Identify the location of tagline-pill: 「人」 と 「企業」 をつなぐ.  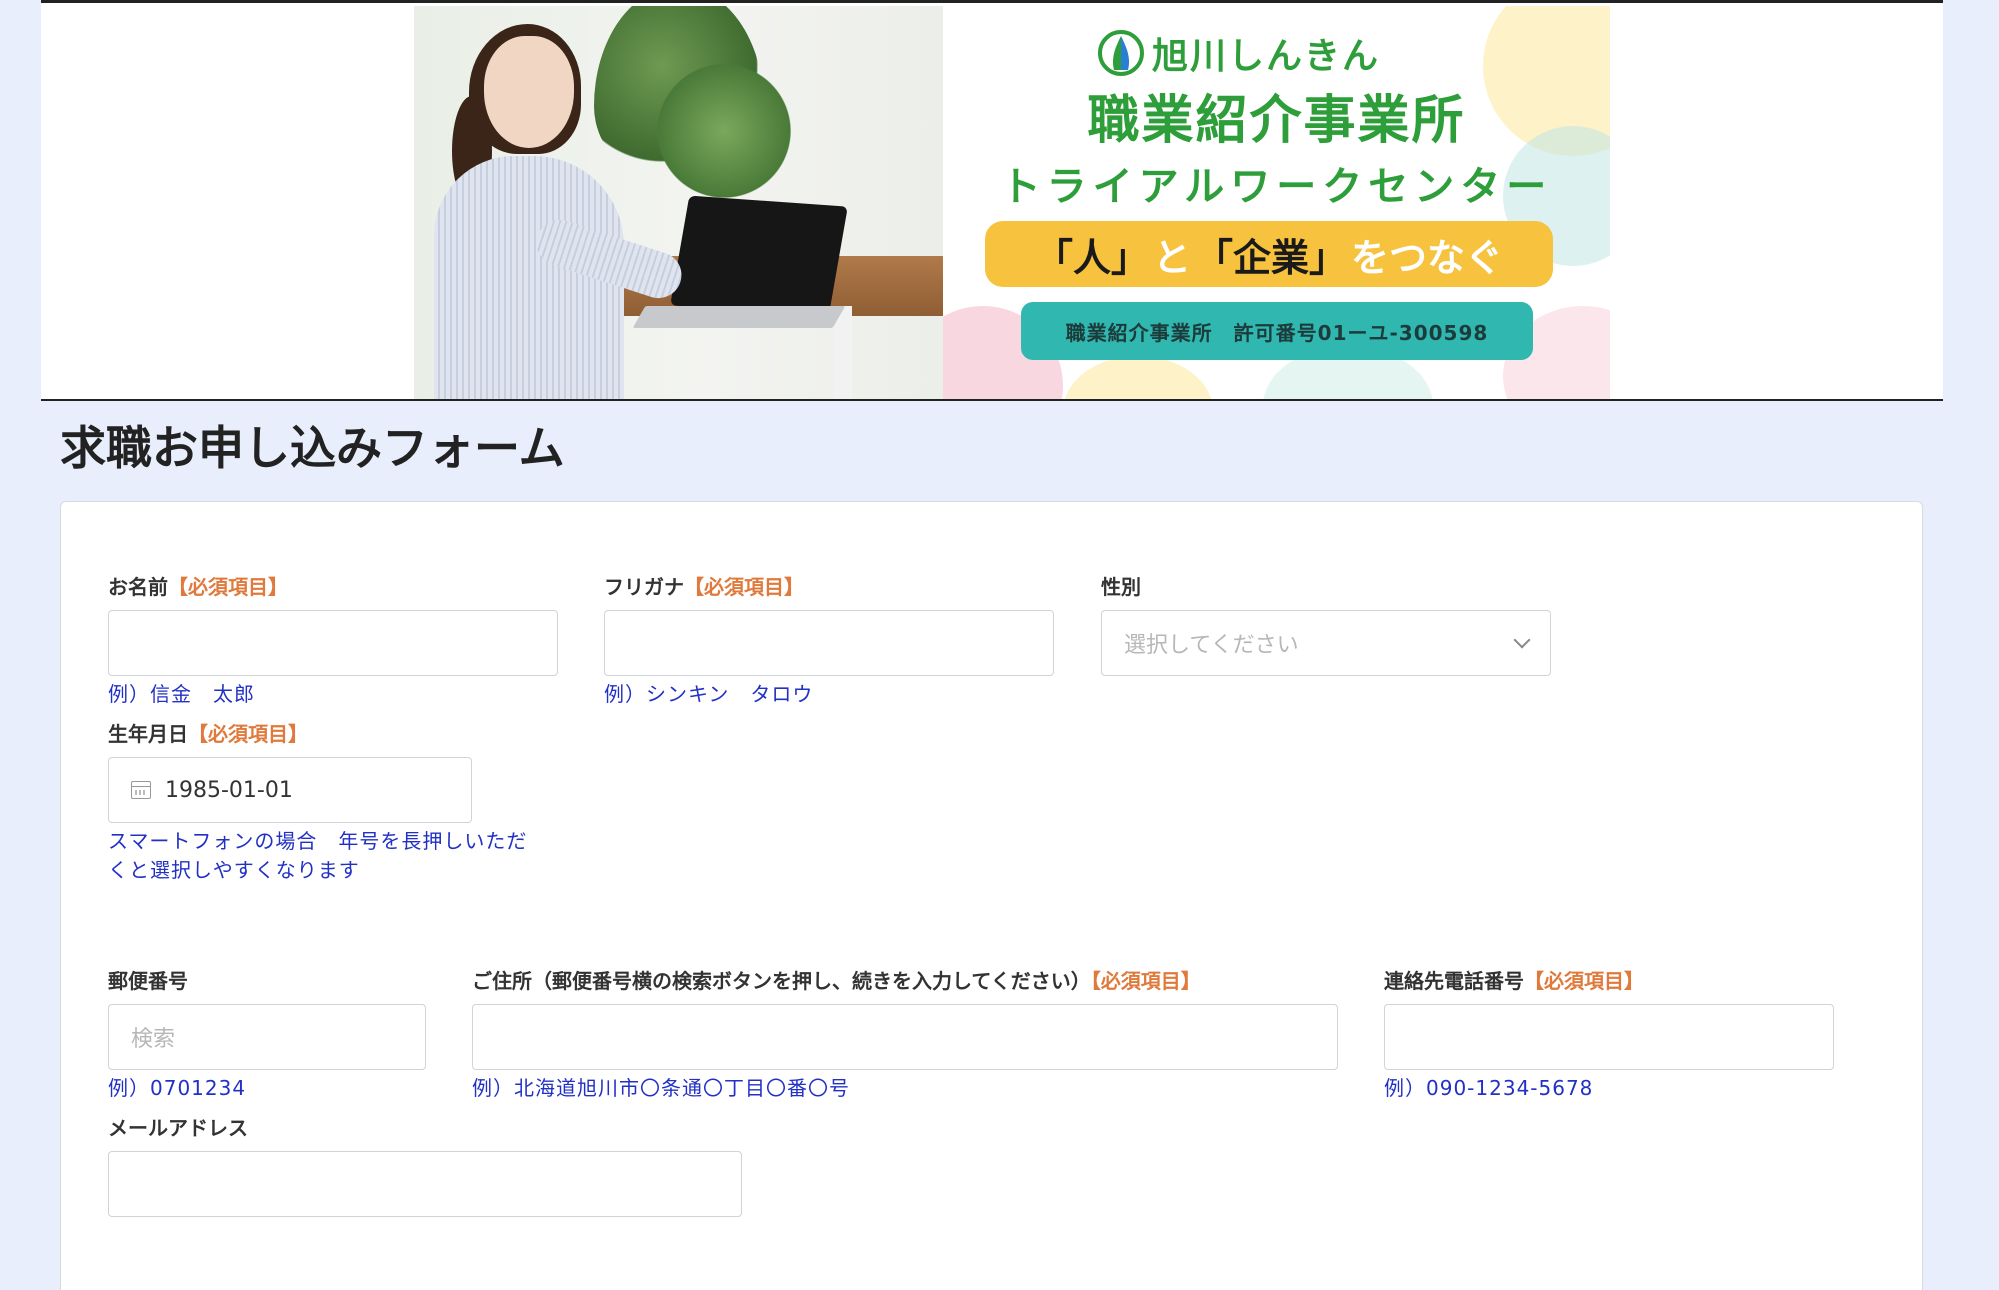
(1269, 254).